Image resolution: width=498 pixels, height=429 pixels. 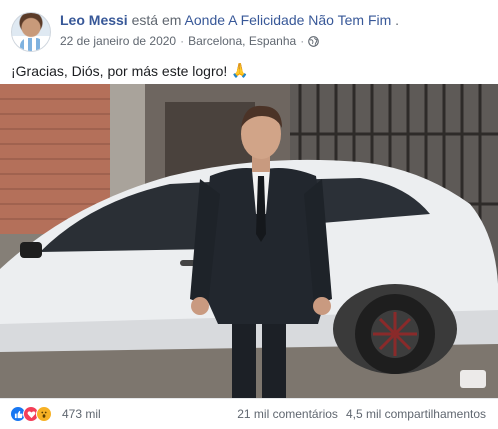 What do you see at coordinates (416, 414) in the screenshot?
I see `shares-count: 4,5 mil compartilhamentos` at bounding box center [416, 414].